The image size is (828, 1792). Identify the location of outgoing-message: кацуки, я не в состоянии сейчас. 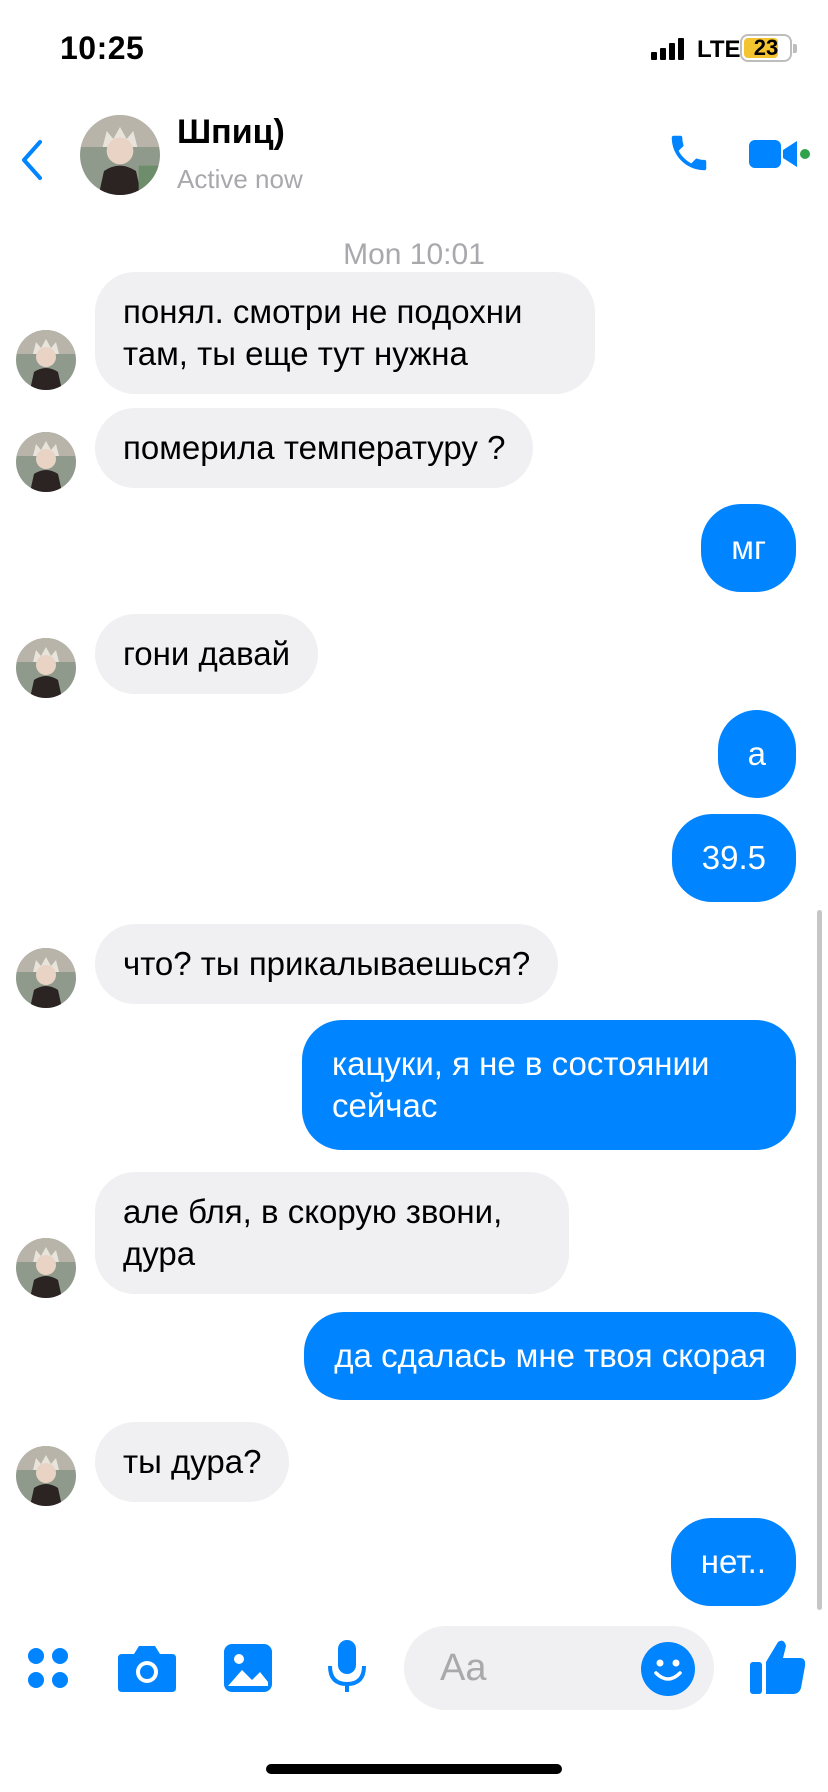
(549, 1085).